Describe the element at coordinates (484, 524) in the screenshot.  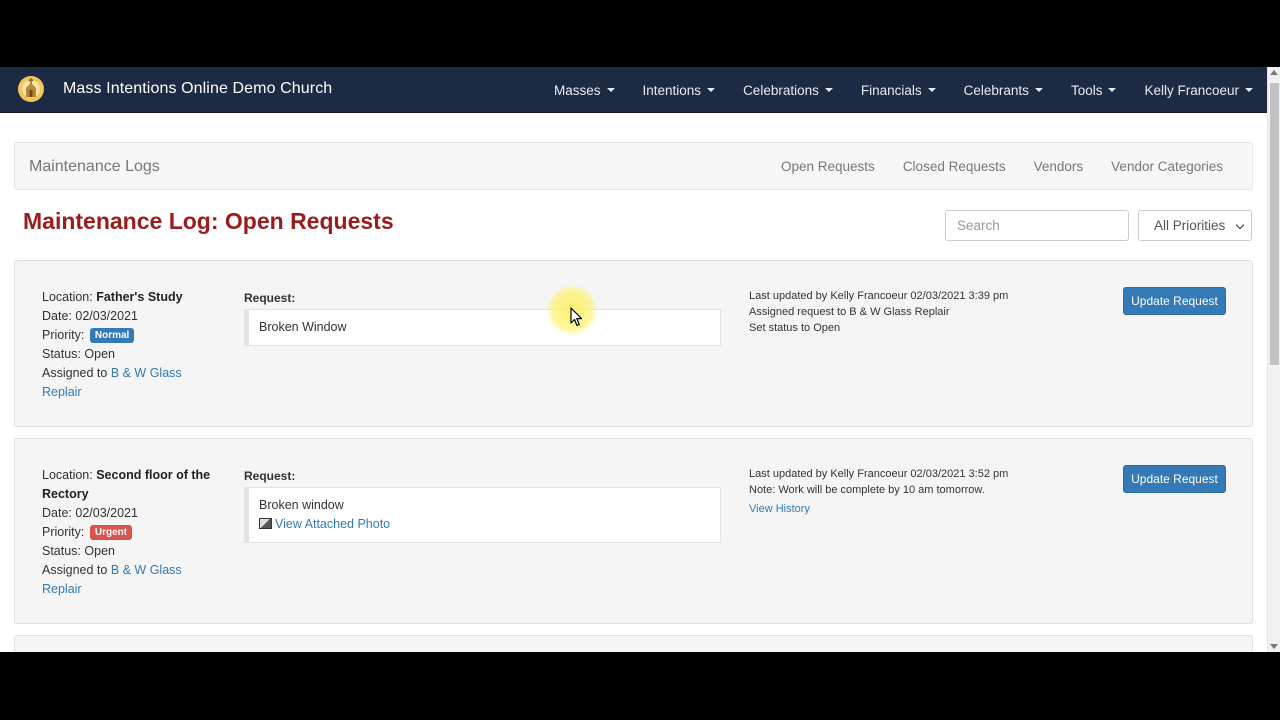
I see `photo-row: View Attached Photo` at that location.